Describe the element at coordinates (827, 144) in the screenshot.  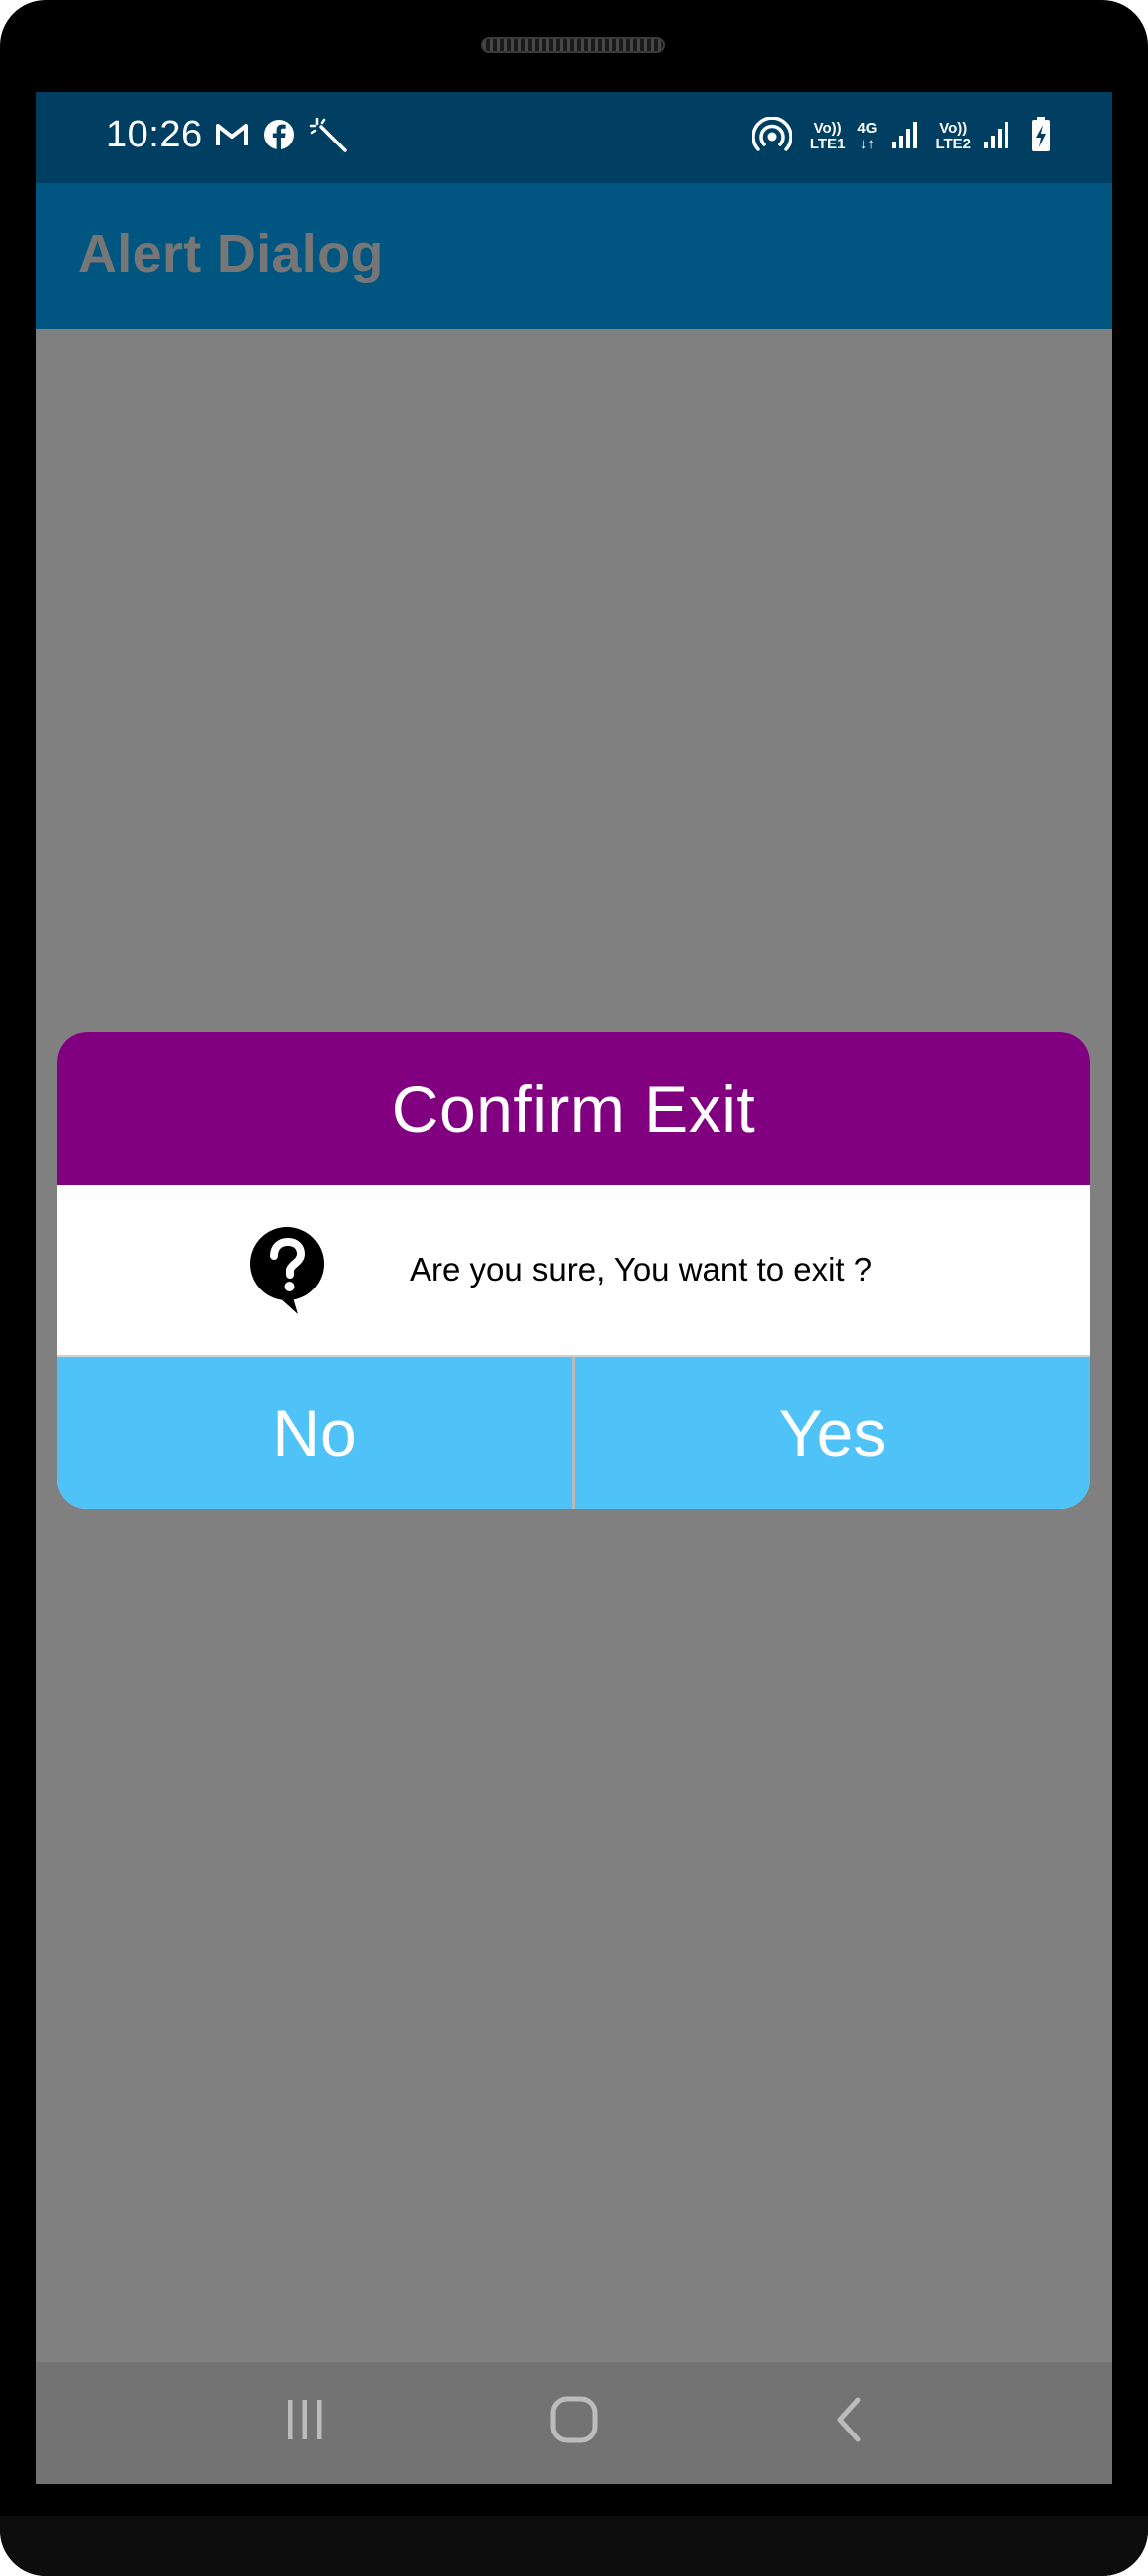
I see `sim1-network-label: LTE1` at that location.